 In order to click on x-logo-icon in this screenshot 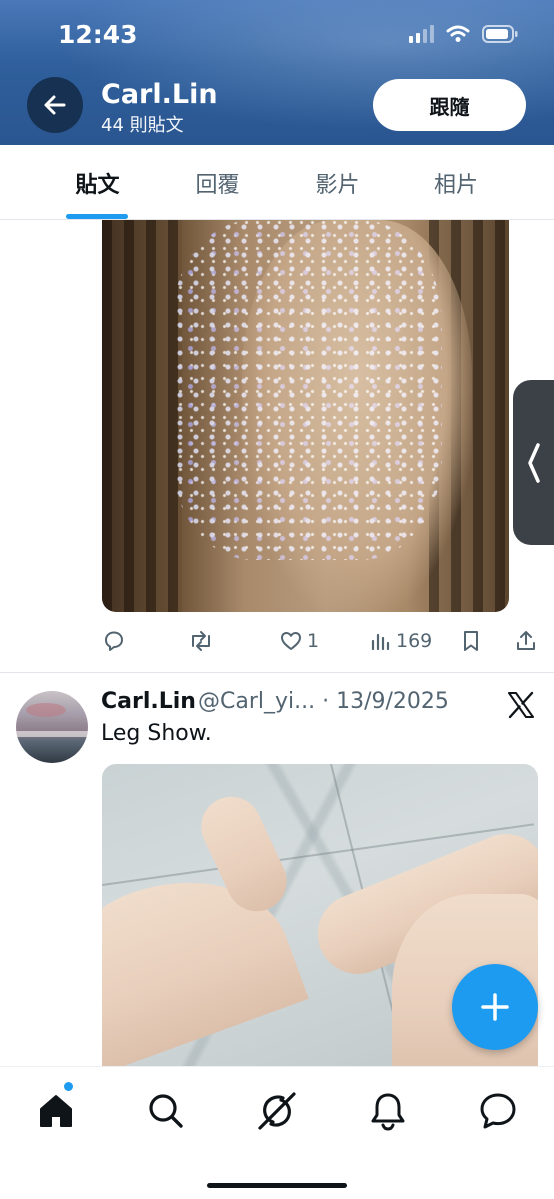, I will do `click(521, 705)`.